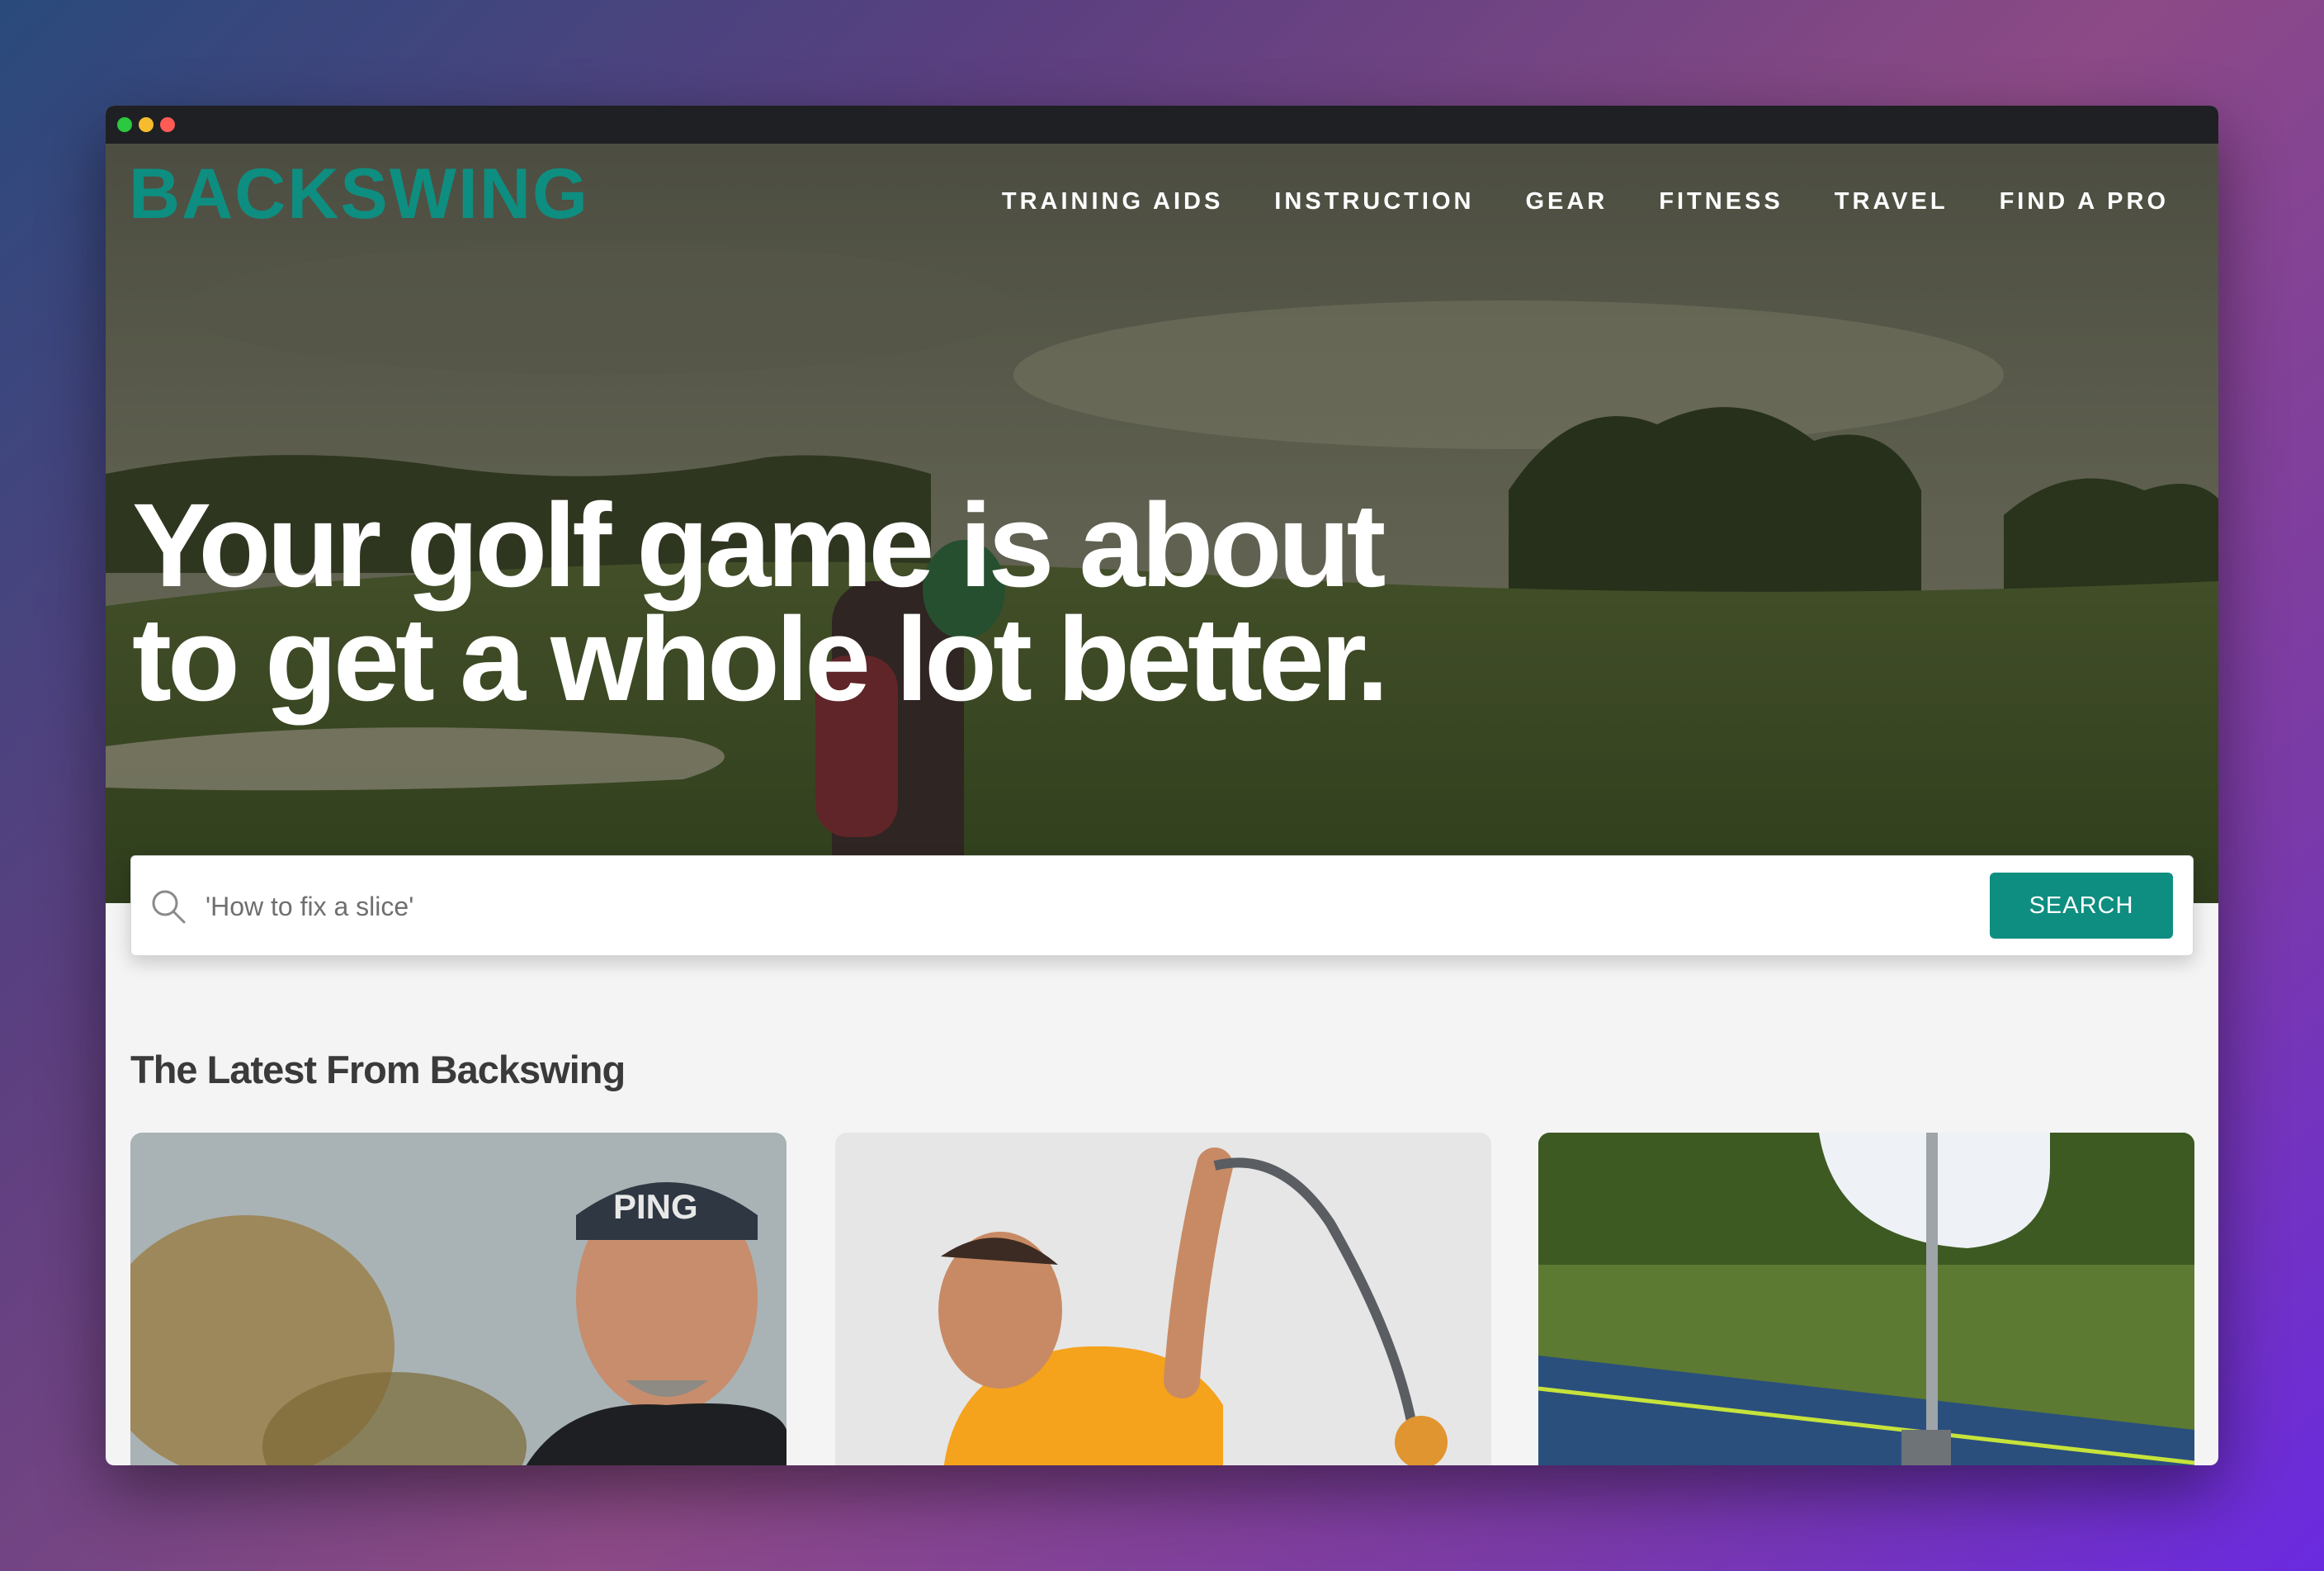  I want to click on search-icon, so click(169, 907).